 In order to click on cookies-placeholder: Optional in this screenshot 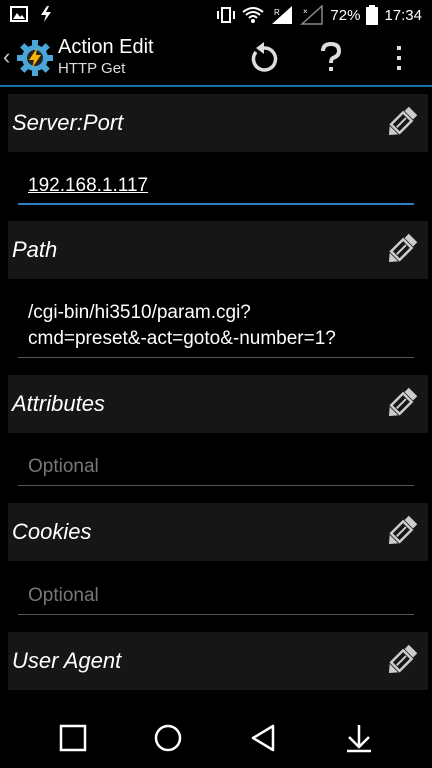, I will do `click(63, 595)`.